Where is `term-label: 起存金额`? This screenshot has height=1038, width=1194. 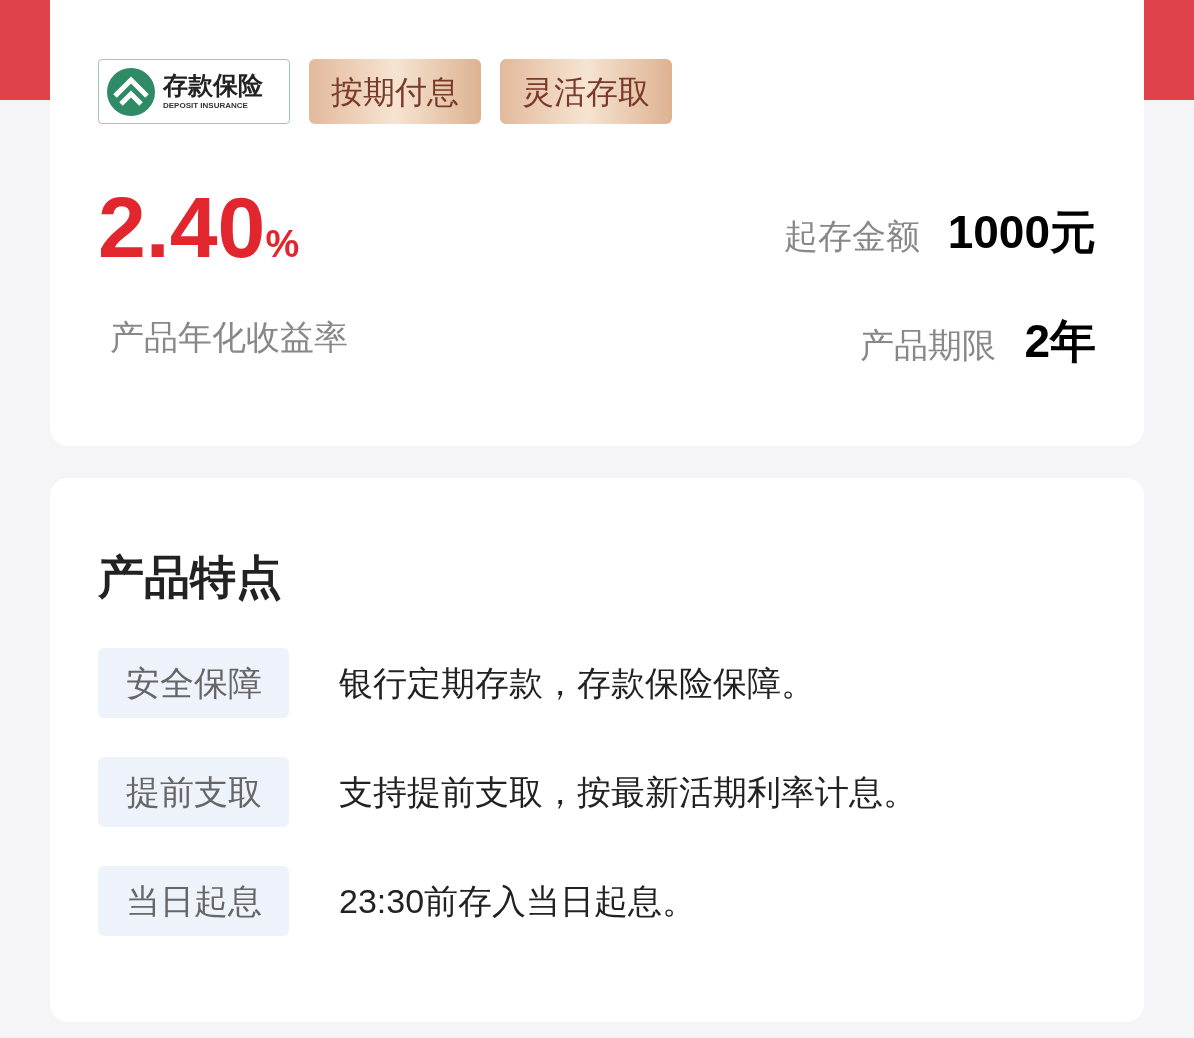
term-label: 起存金额 is located at coordinates (851, 236).